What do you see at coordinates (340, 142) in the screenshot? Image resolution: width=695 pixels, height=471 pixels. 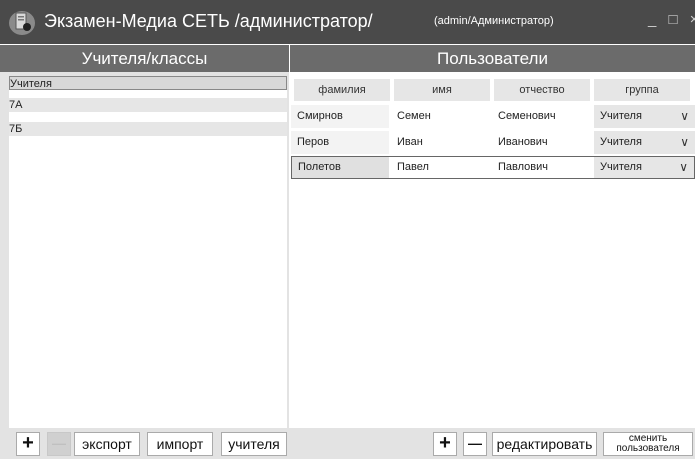 I see `cell-lastname: Перов` at bounding box center [340, 142].